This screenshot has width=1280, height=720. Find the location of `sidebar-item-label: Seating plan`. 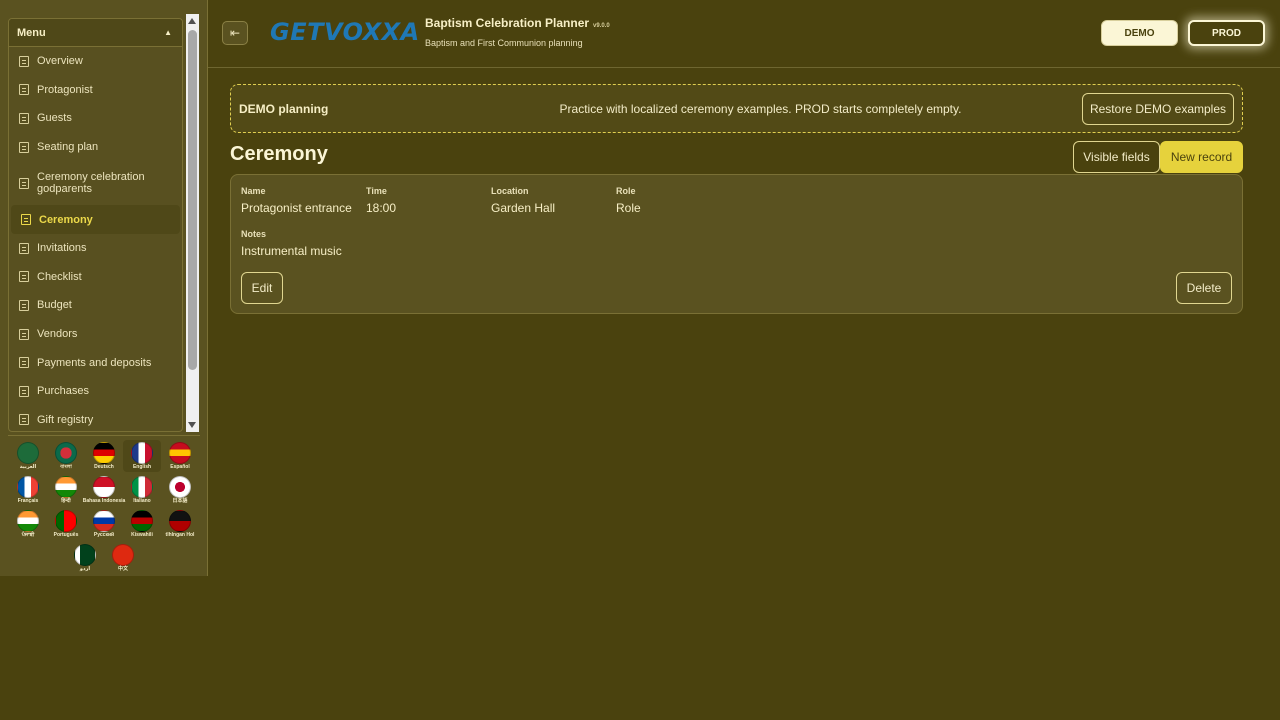

sidebar-item-label: Seating plan is located at coordinates (68, 147).